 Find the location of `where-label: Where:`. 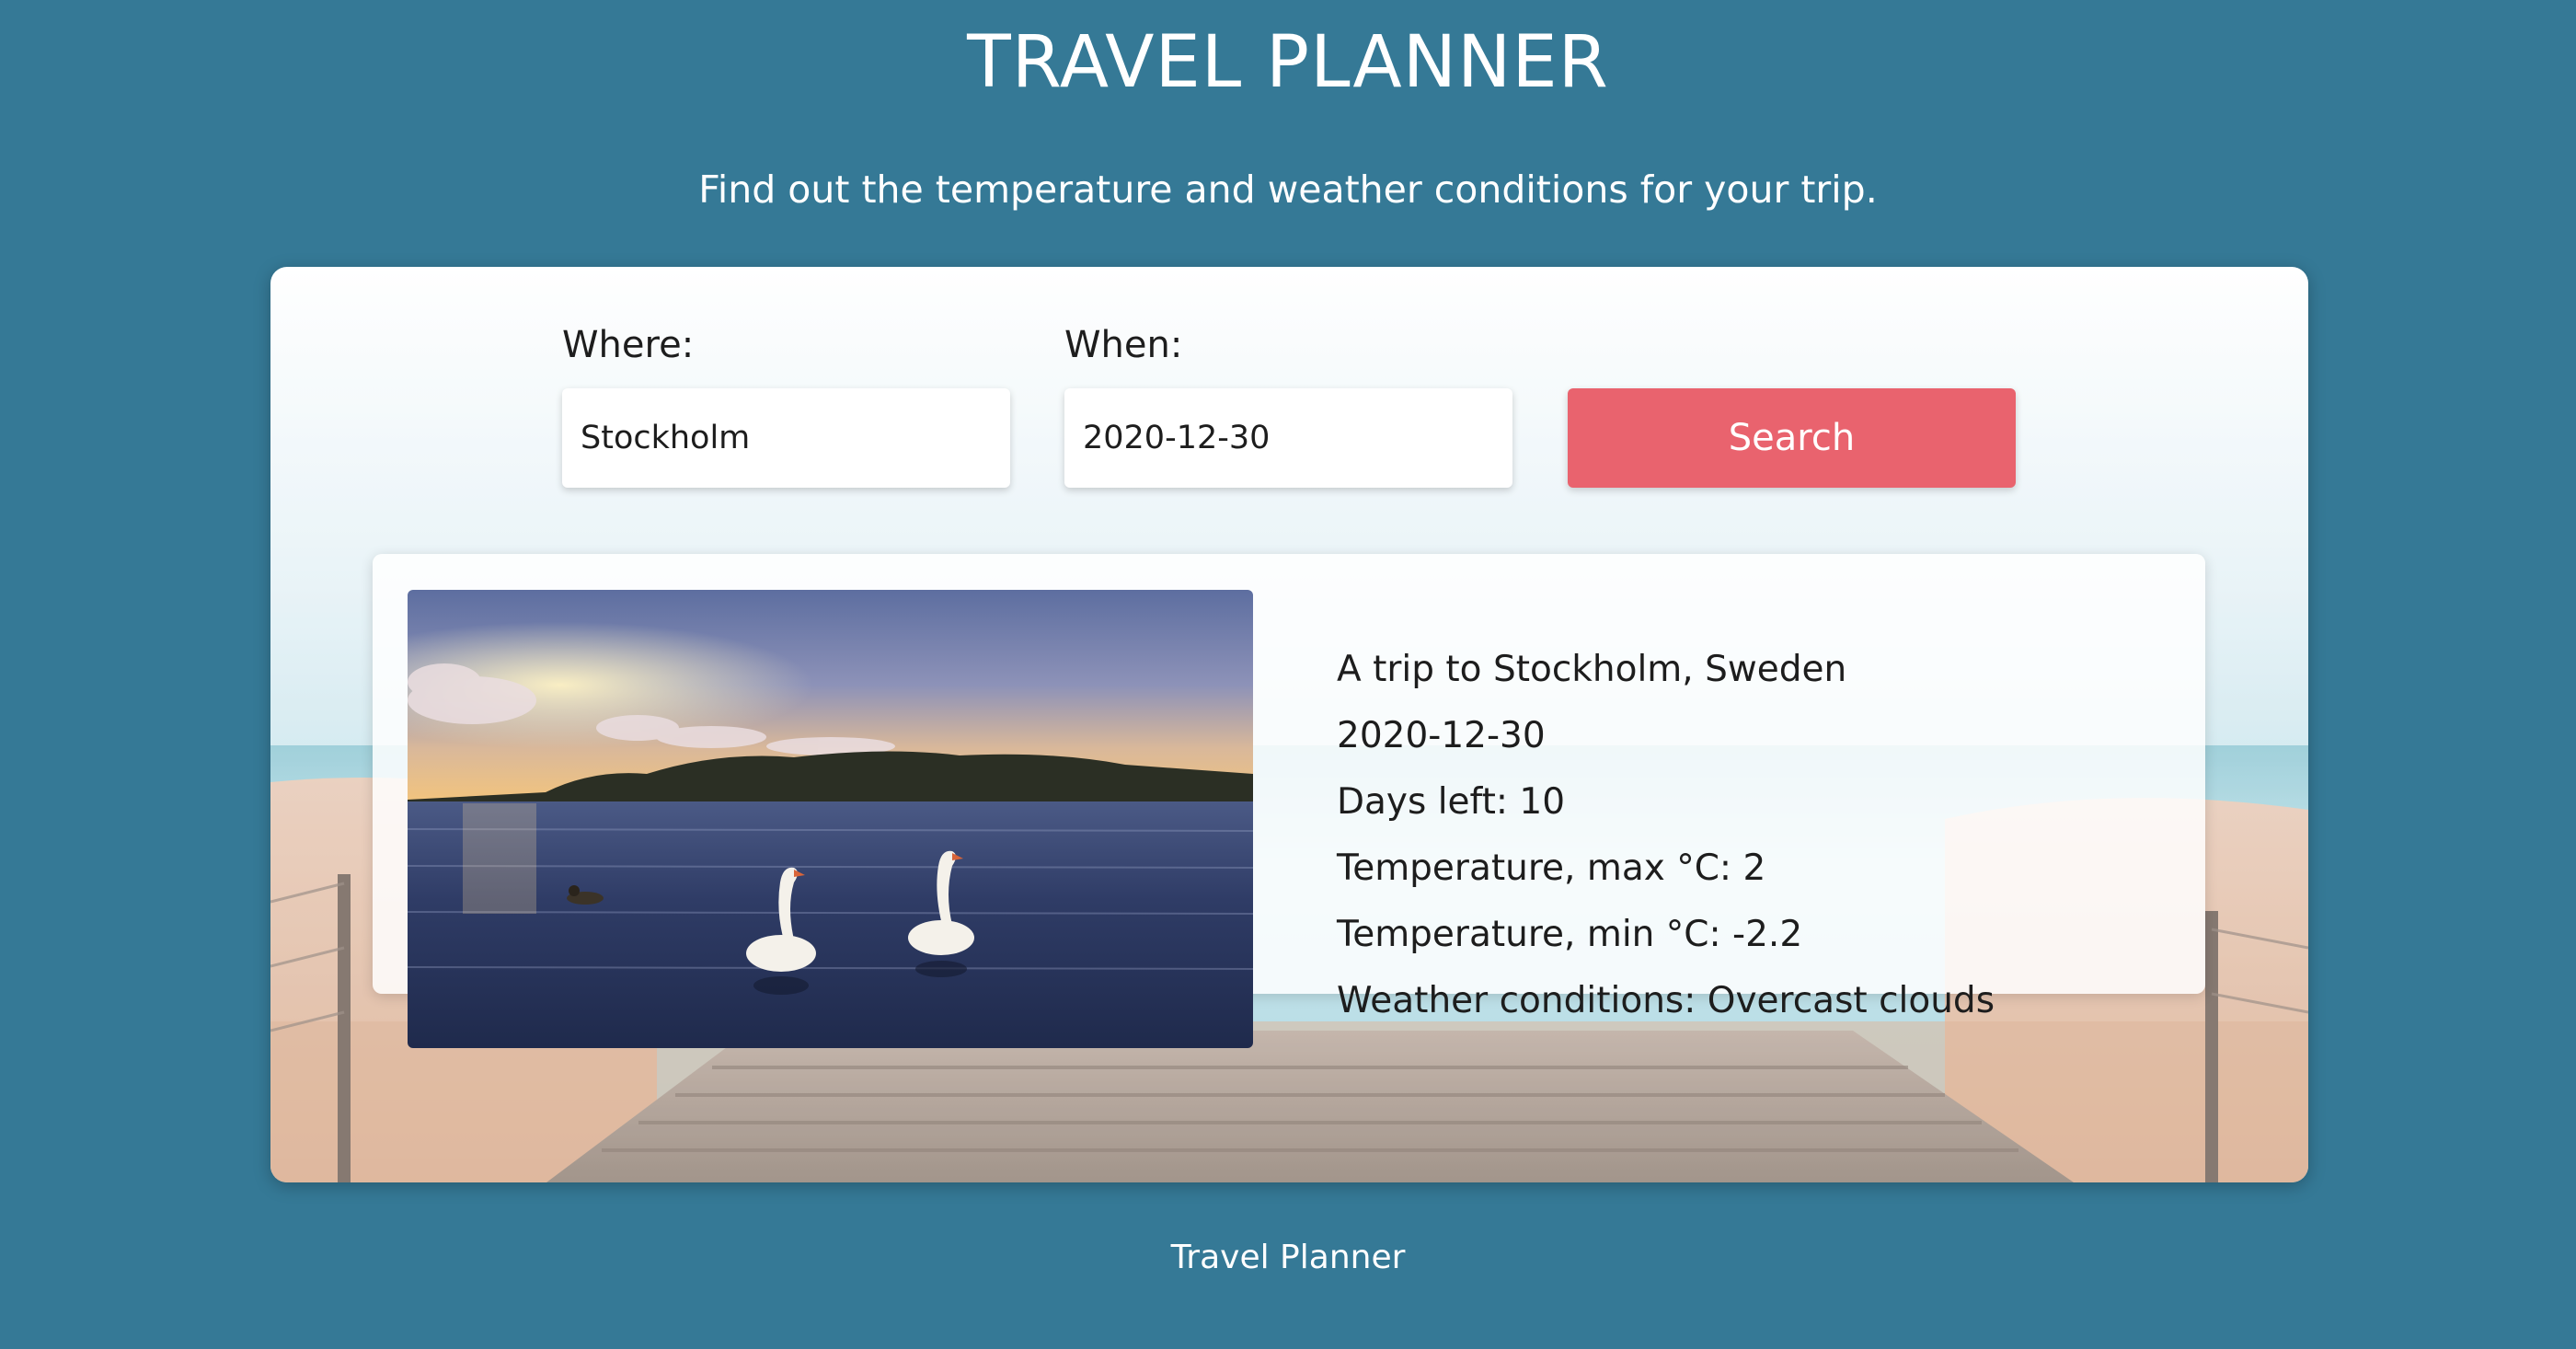

where-label: Where: is located at coordinates (628, 345).